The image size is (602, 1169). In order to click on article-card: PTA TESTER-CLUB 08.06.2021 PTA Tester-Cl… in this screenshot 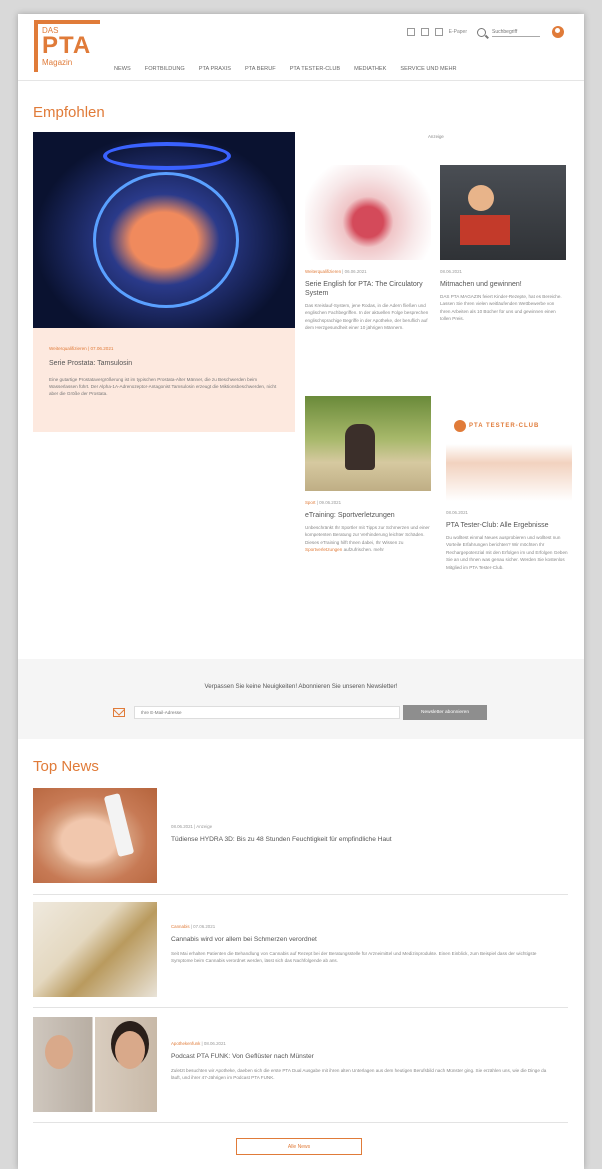, I will do `click(509, 488)`.